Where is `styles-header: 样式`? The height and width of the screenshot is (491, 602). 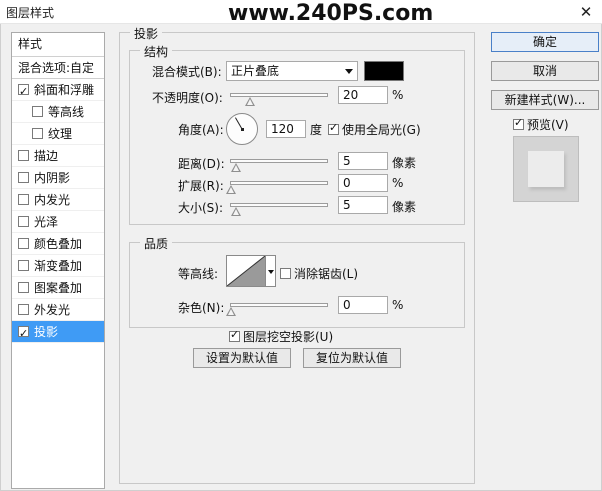 styles-header: 样式 is located at coordinates (58, 45).